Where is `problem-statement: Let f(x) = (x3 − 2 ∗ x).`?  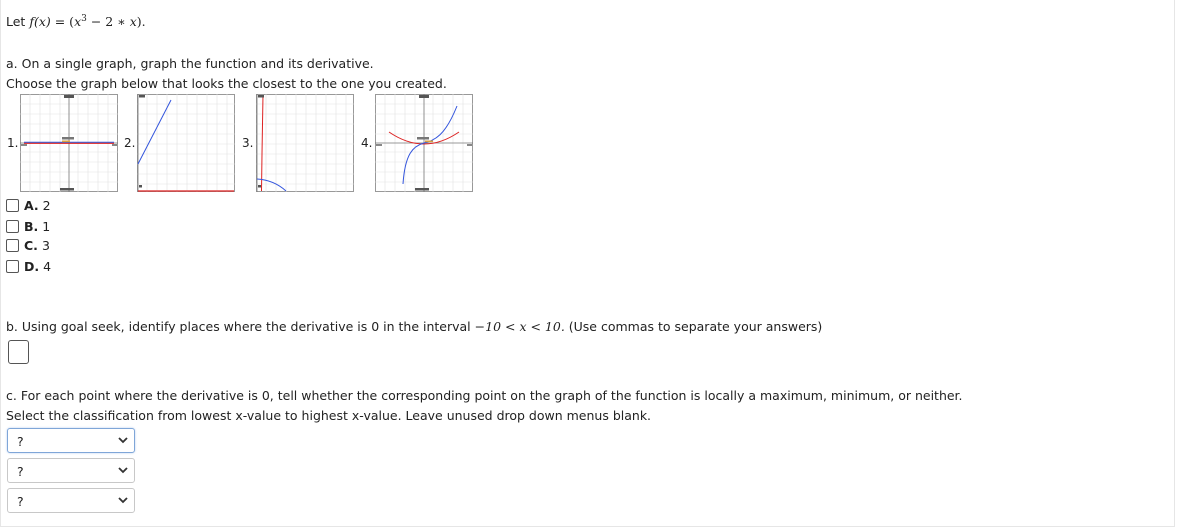
problem-statement: Let f(x) = (x3 − 2 ∗ x). is located at coordinates (76, 21).